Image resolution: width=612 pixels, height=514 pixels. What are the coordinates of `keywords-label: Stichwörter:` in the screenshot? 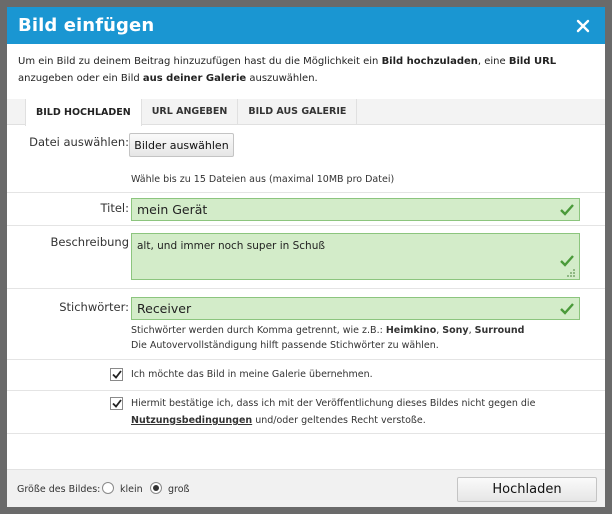 It's located at (94, 307).